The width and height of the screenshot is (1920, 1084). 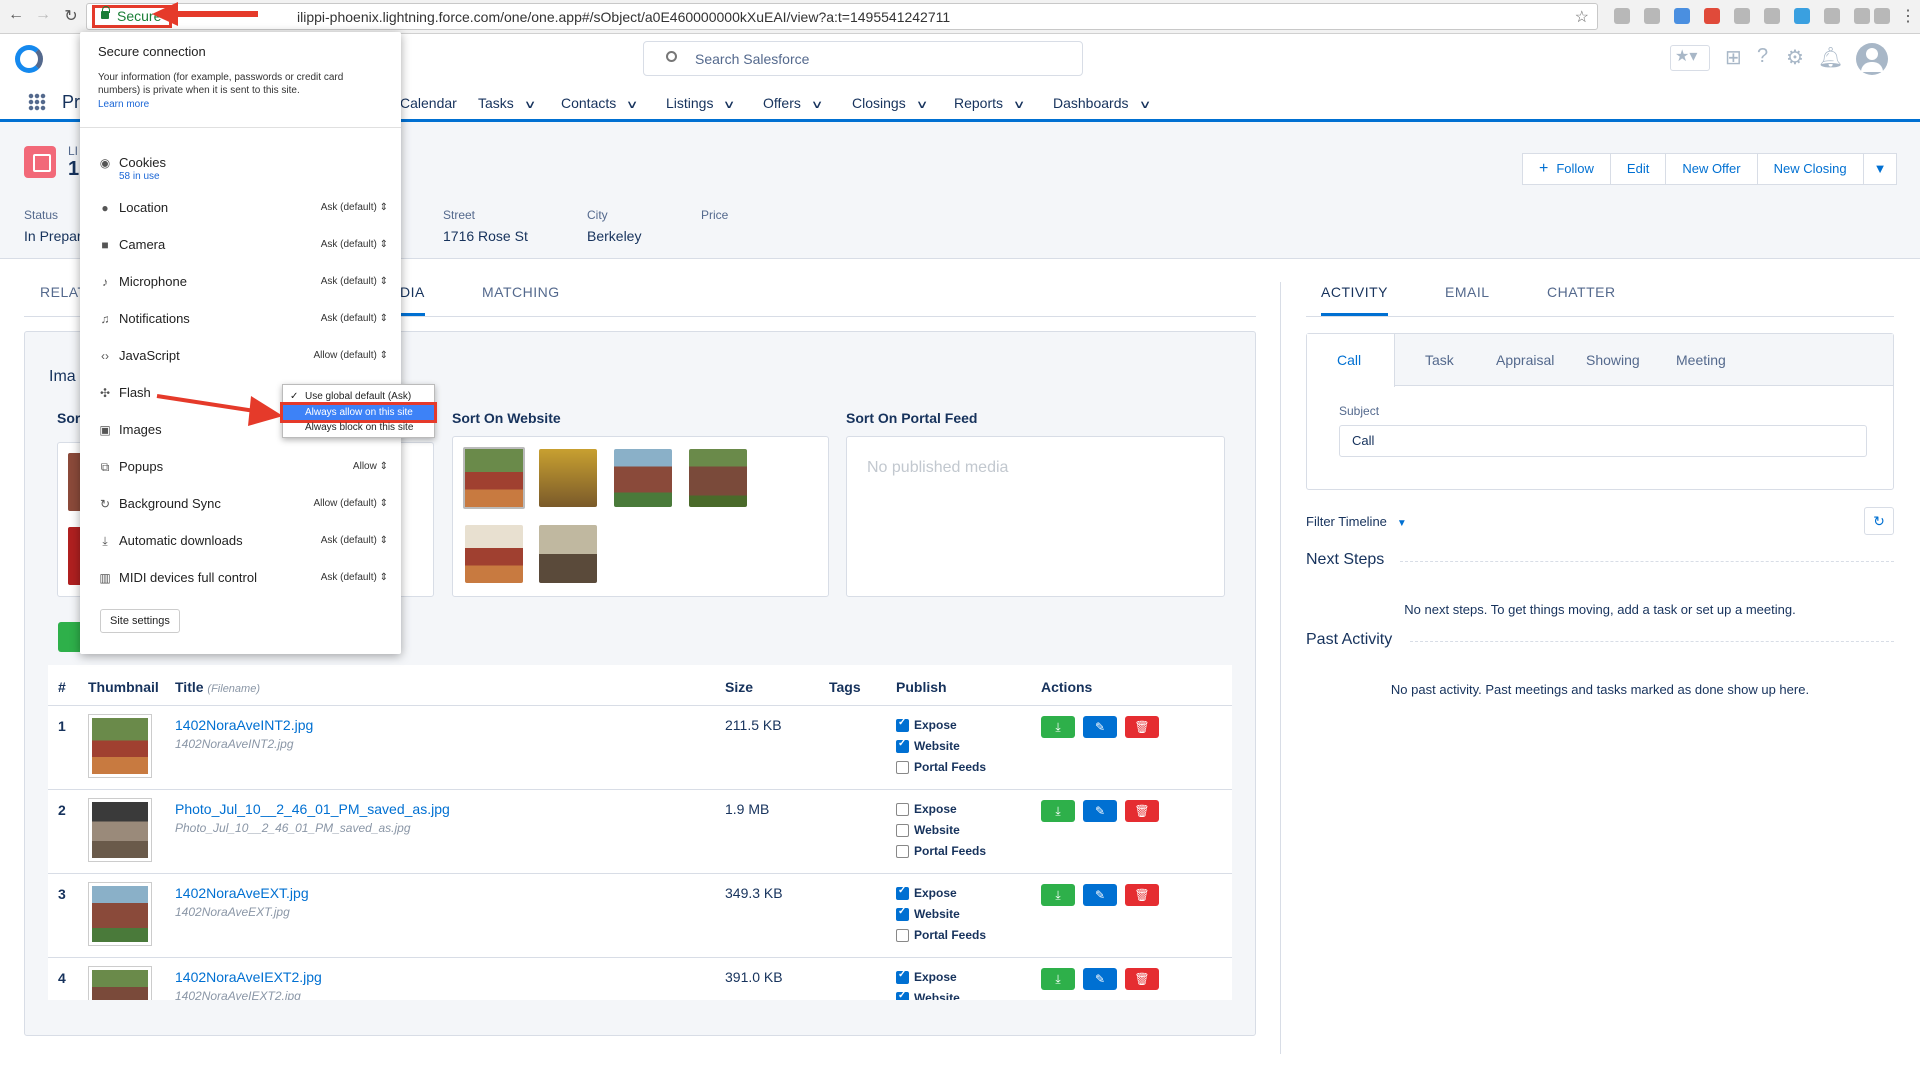 I want to click on cookies-count-link: 58 in use, so click(x=139, y=176).